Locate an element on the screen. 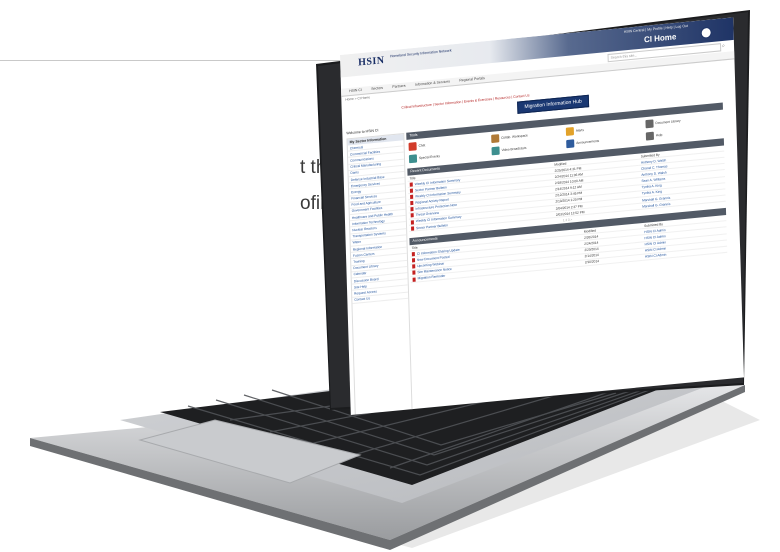  migration-hub-button: Migration Information Hub is located at coordinates (553, 104).